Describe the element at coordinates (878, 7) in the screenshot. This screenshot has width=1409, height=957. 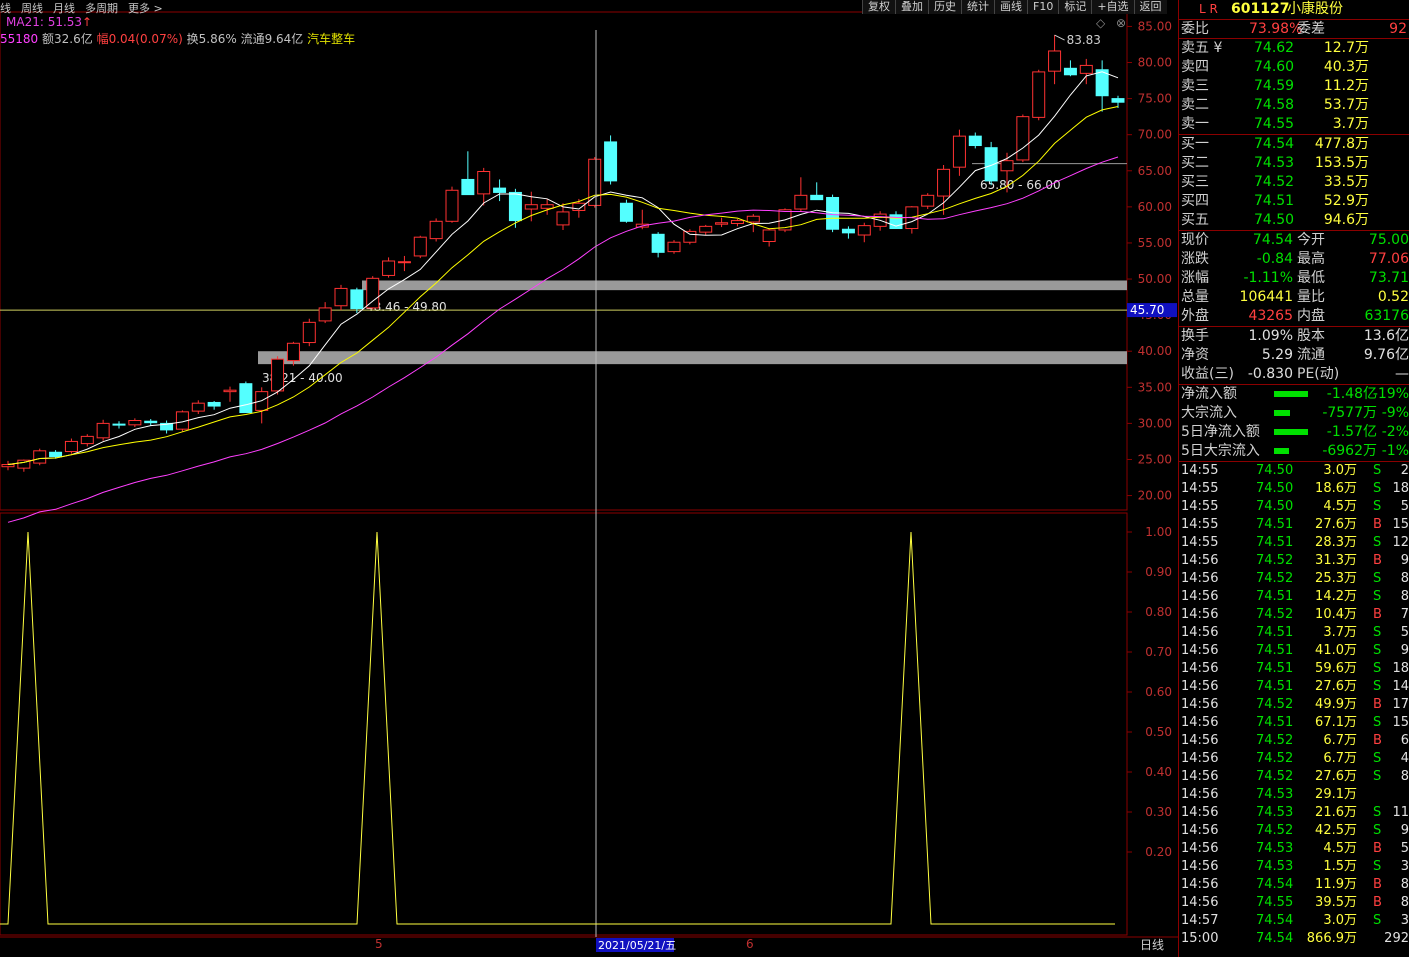
I see `toolbar-button-0: 复权` at that location.